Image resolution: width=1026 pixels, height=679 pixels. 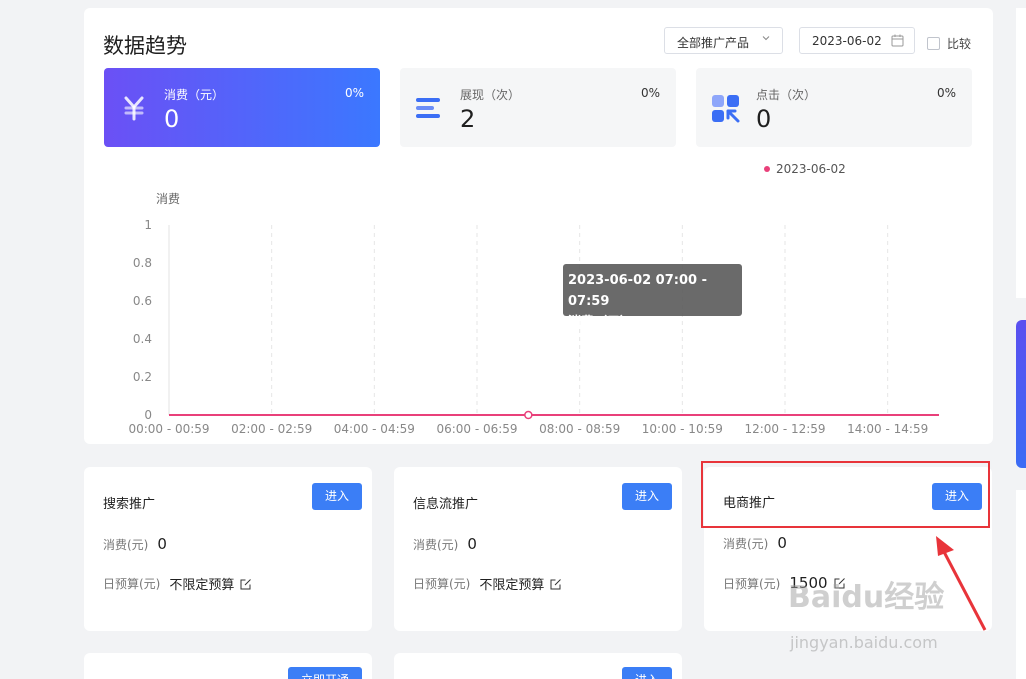 What do you see at coordinates (784, 429) in the screenshot?
I see `x-tick-label: 12:00 - 12:59` at bounding box center [784, 429].